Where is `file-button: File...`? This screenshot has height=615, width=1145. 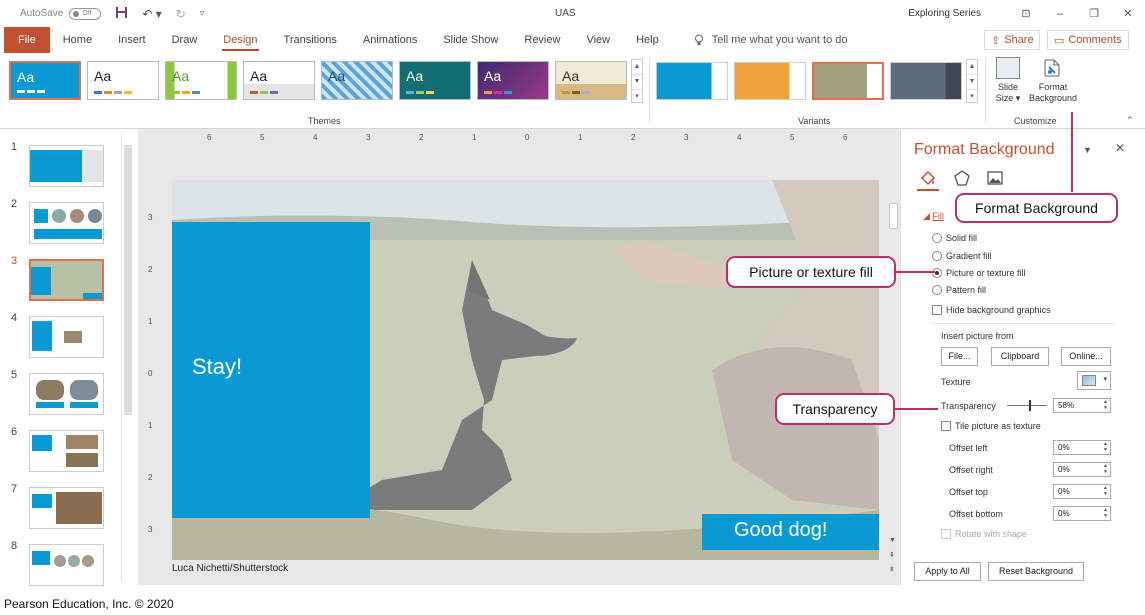
file-button: File... is located at coordinates (959, 356).